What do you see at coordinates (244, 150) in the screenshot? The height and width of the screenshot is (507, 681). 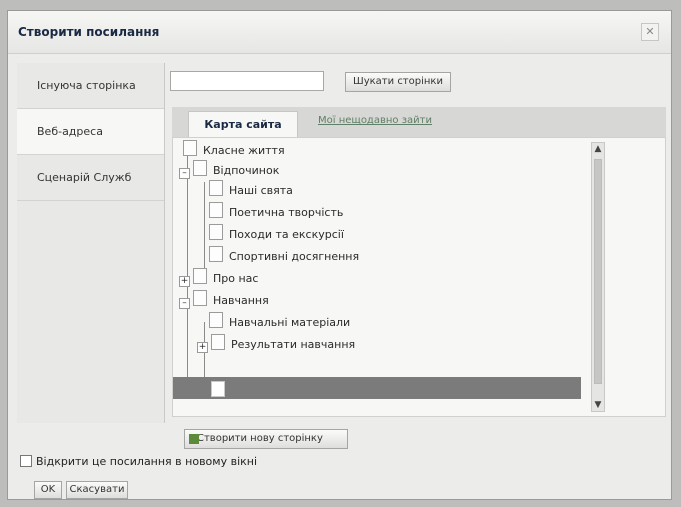 I see `tree-node-label: Класне життя` at bounding box center [244, 150].